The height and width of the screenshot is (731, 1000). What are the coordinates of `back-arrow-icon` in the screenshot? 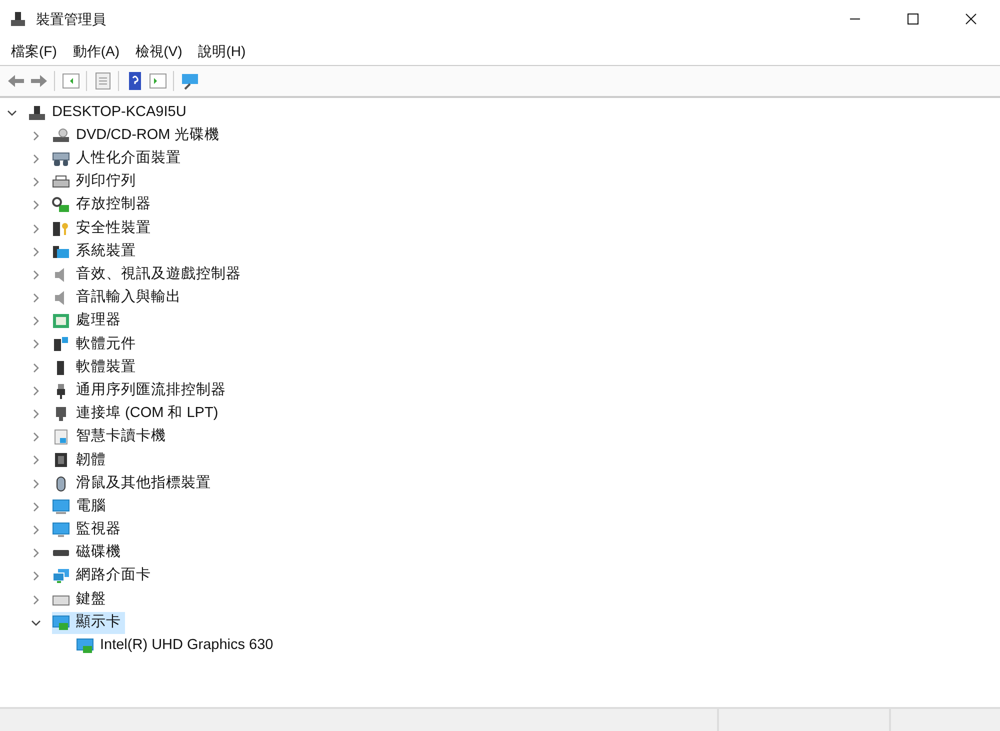 It's located at (16, 81).